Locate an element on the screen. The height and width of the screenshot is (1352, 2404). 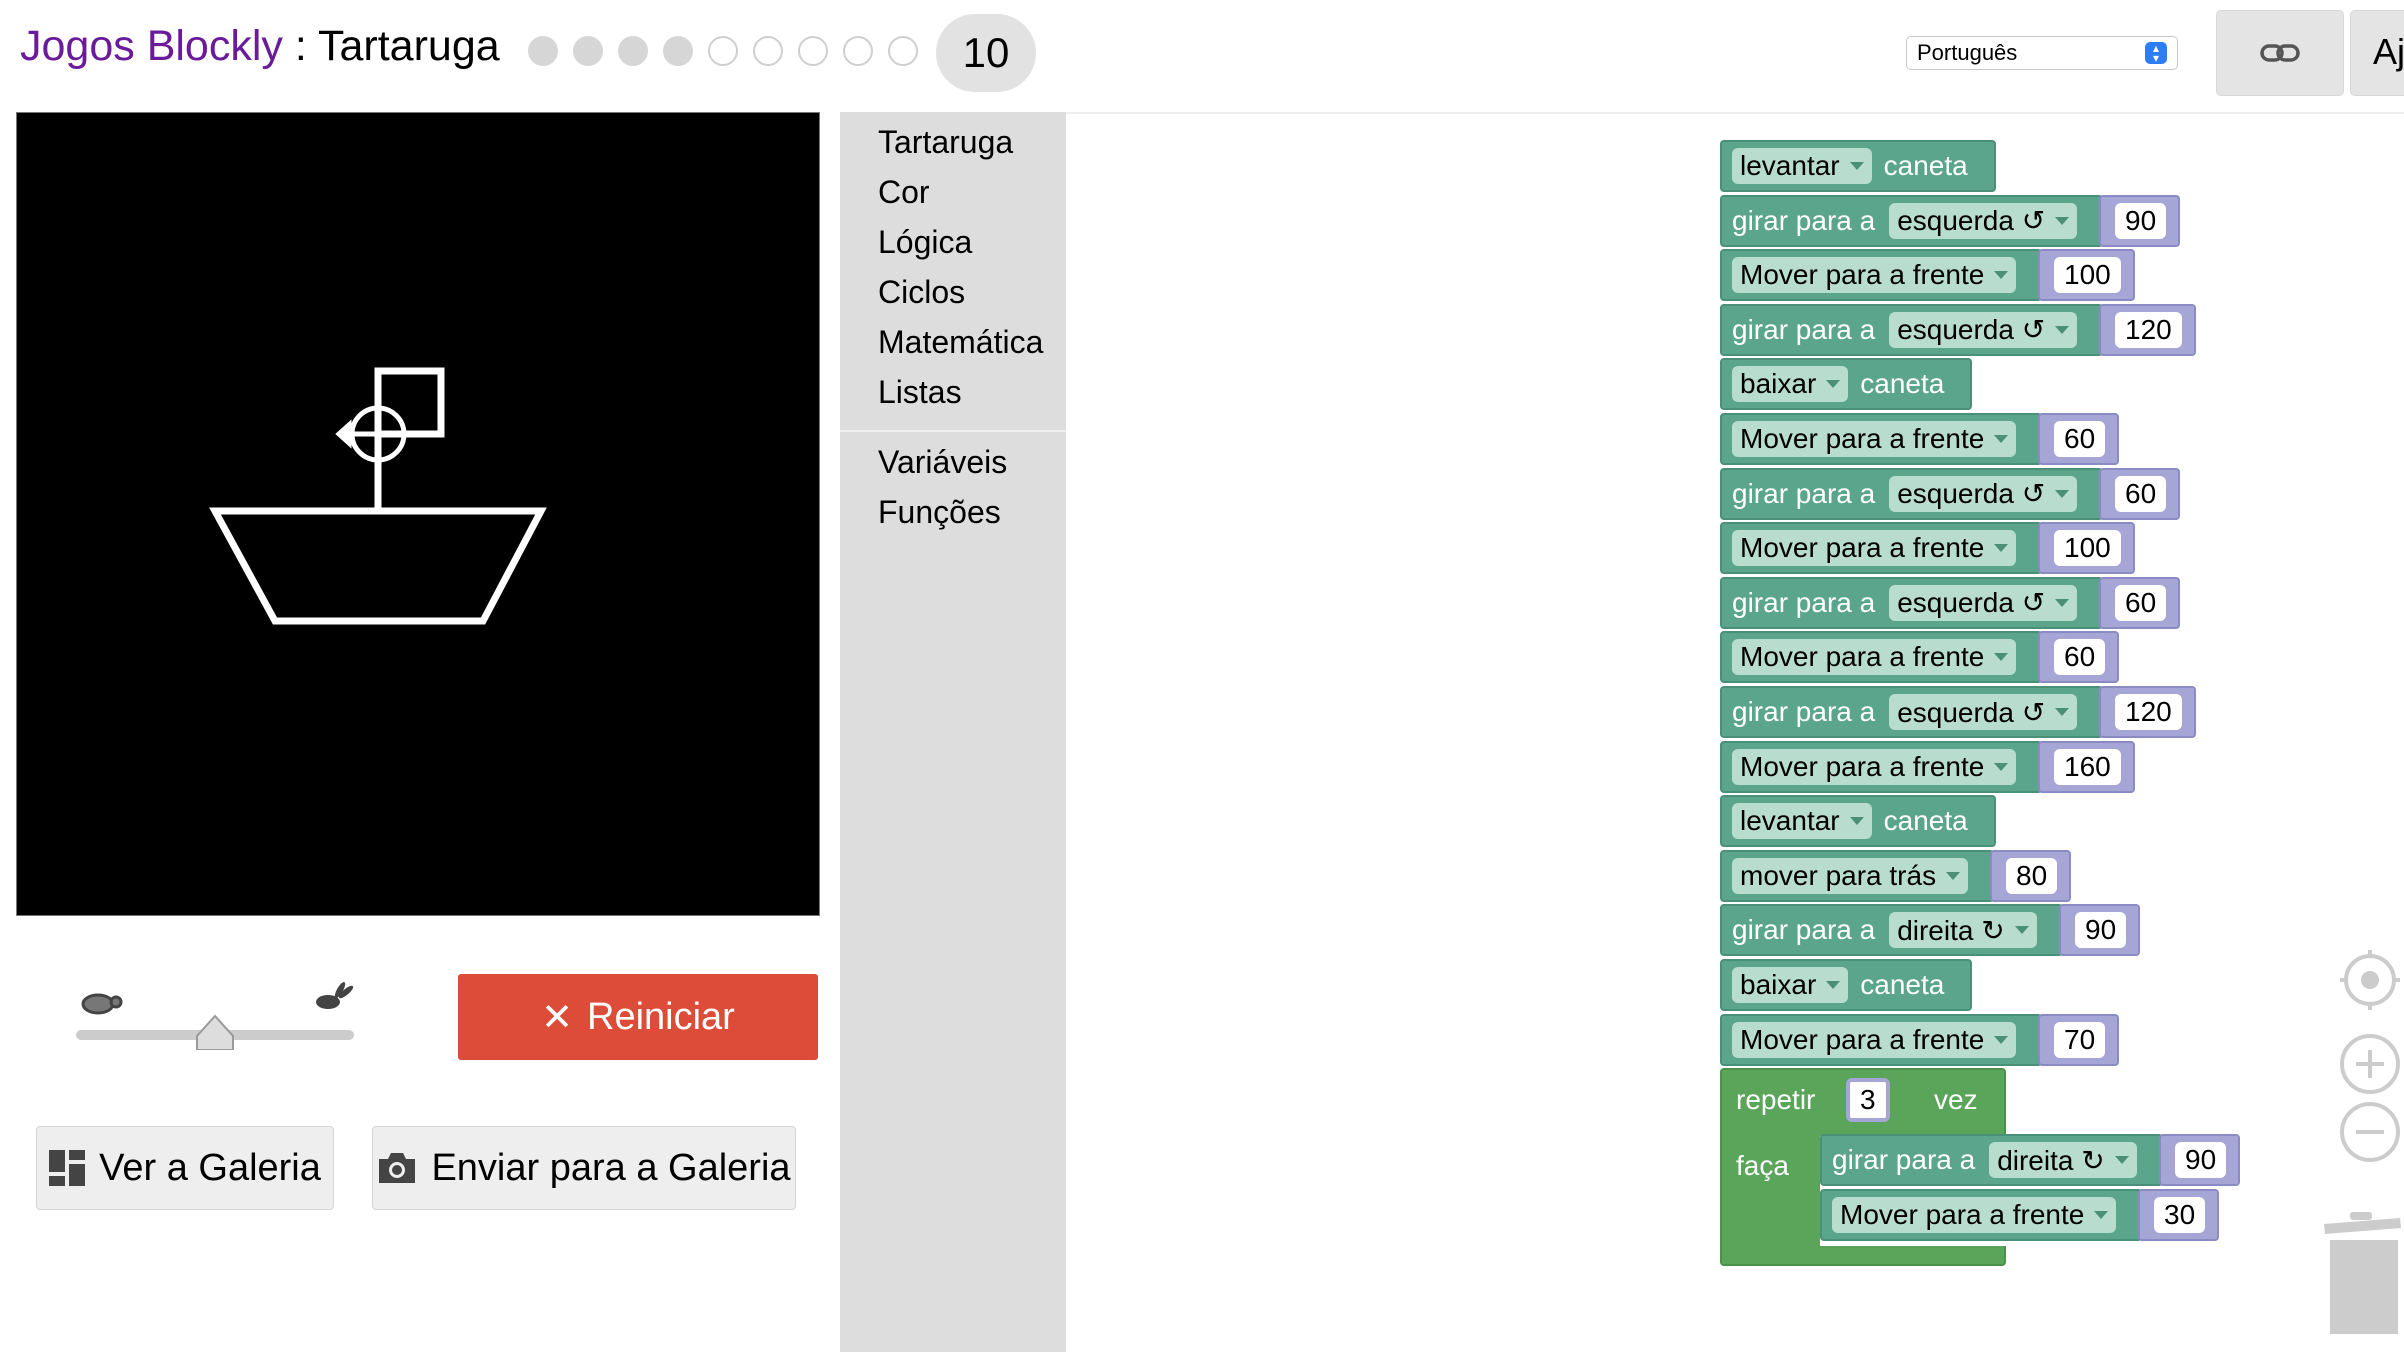
toolbox-category: Ciclos is located at coordinates (921, 292).